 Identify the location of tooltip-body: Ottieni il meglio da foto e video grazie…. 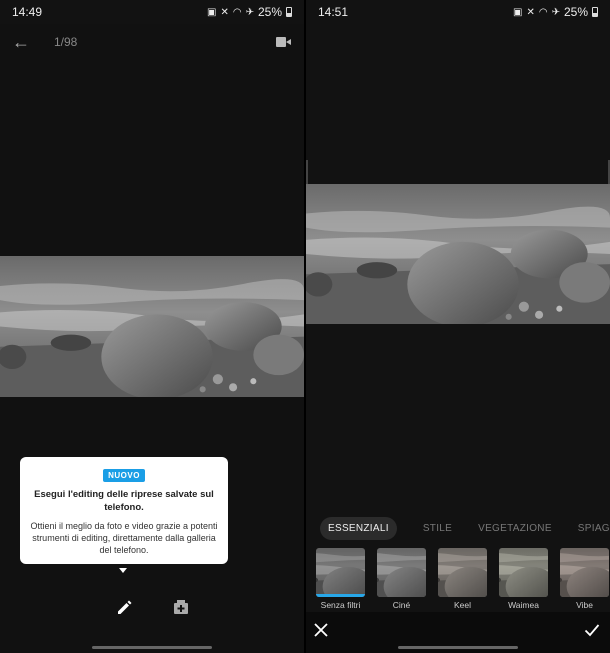
(124, 538).